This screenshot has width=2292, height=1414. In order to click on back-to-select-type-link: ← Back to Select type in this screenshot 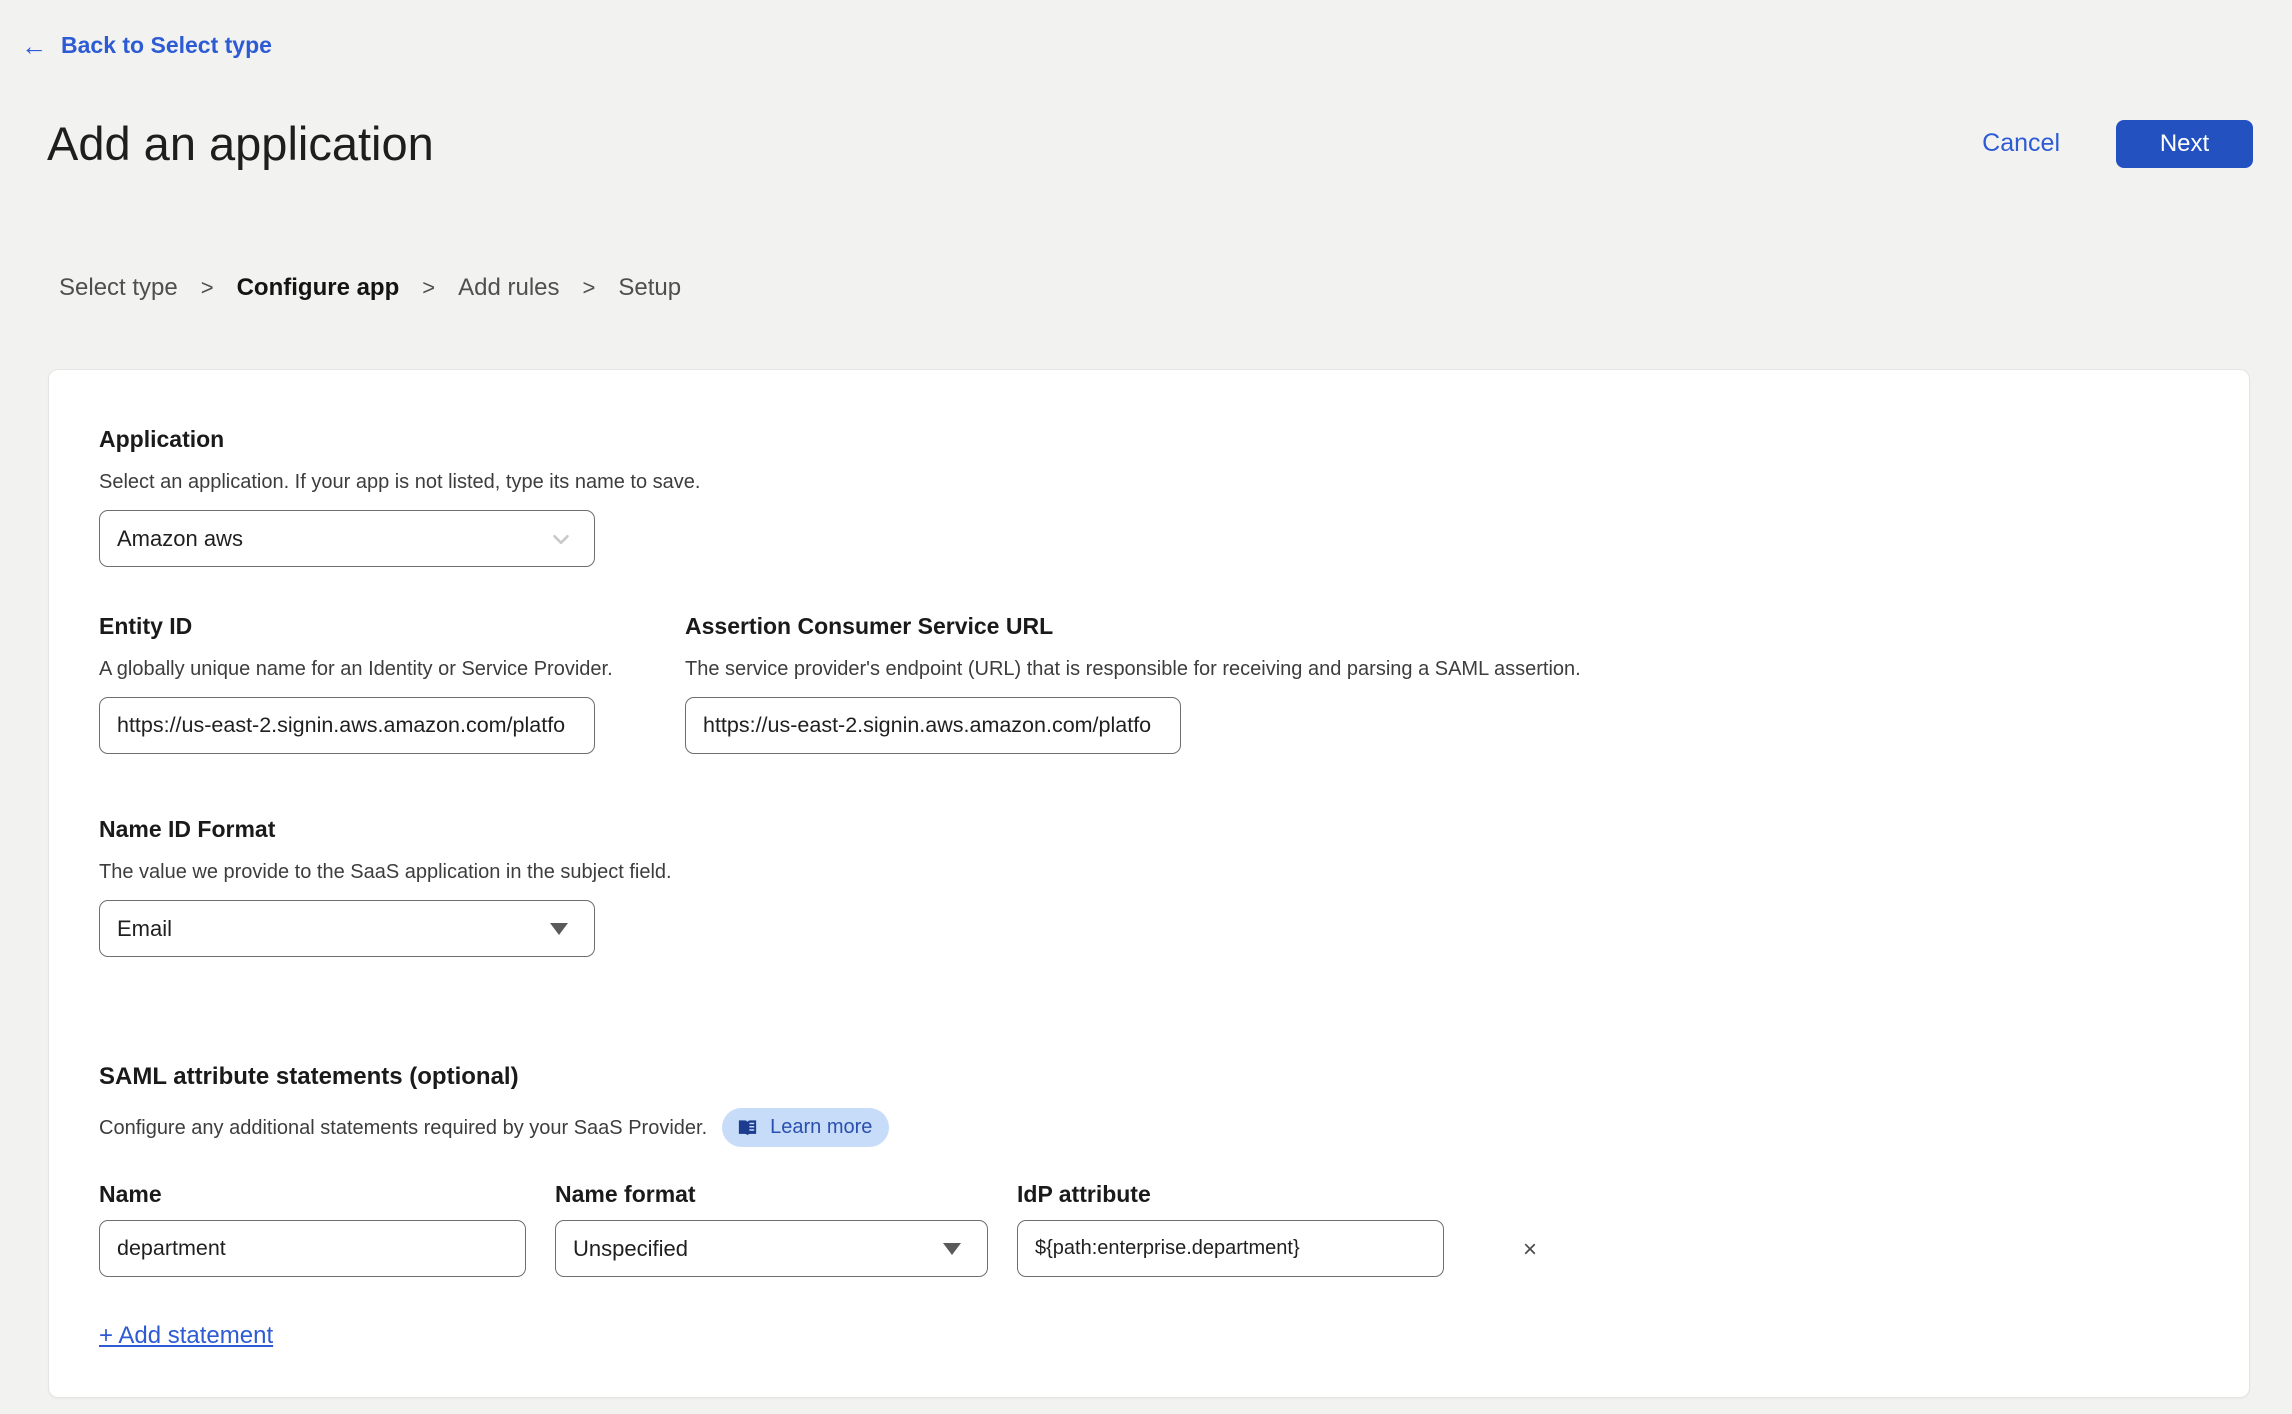, I will do `click(146, 45)`.